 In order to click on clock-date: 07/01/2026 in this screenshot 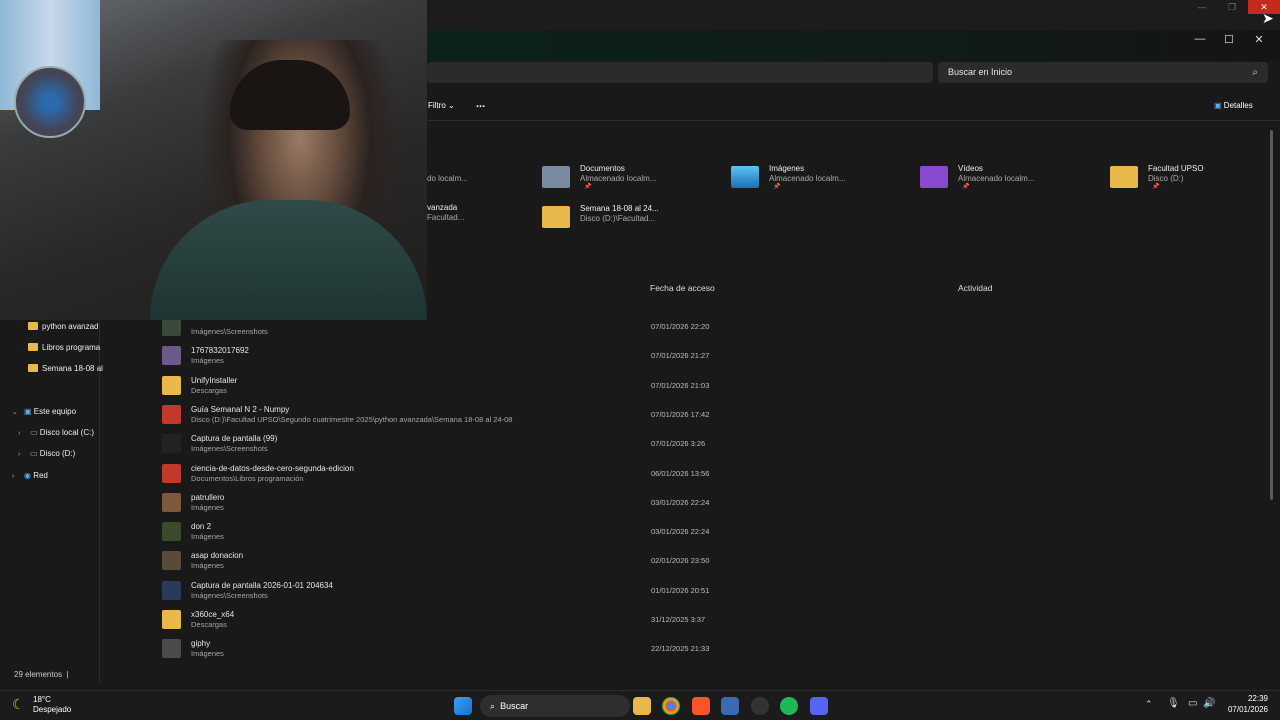, I will do `click(1245, 709)`.